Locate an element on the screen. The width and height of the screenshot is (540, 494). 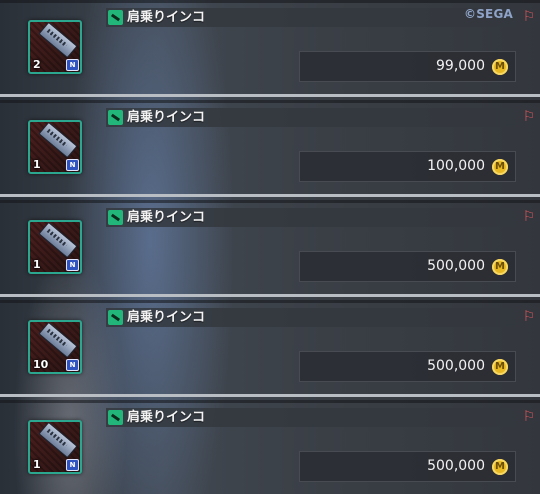
item-price: 99,000 is located at coordinates (460, 66).